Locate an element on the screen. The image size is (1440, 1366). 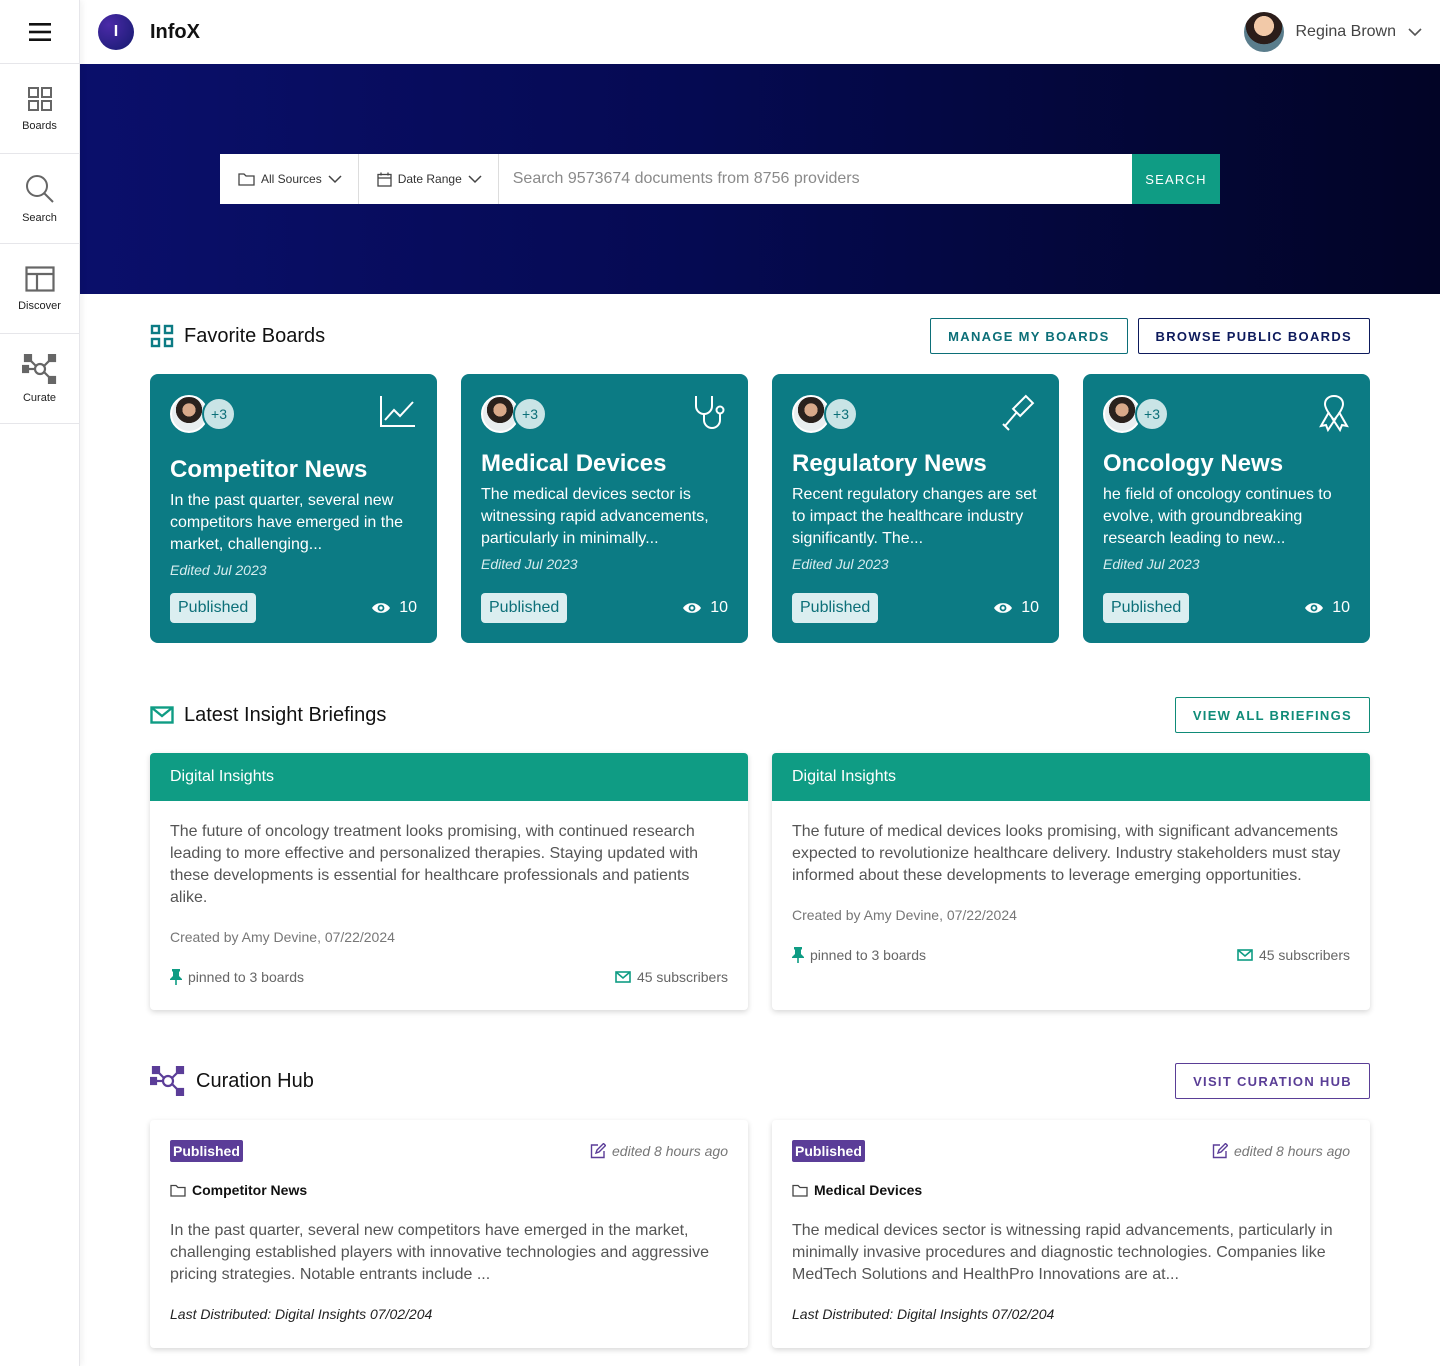
search-input is located at coordinates (815, 179).